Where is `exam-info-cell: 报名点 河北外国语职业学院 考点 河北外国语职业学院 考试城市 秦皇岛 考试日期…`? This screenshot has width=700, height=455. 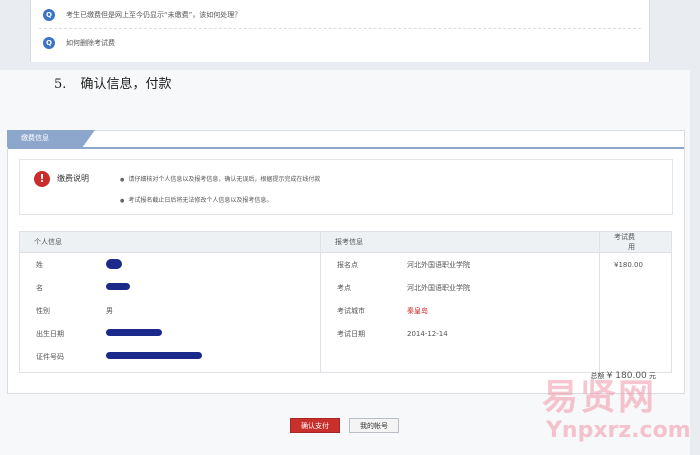 exam-info-cell: 报名点 河北外国语职业学院 考点 河北外国语职业学院 考试城市 秦皇岛 考试日期… is located at coordinates (460, 312).